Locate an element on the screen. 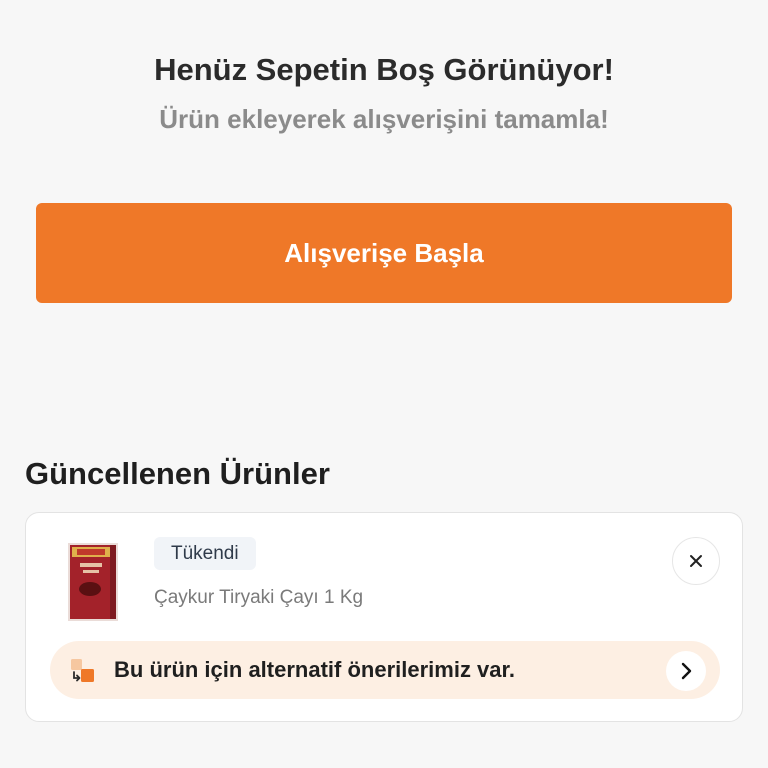 The image size is (768, 768). empty-cart-title: Henüz Sepetin Boş Görünüyor! is located at coordinates (384, 69).